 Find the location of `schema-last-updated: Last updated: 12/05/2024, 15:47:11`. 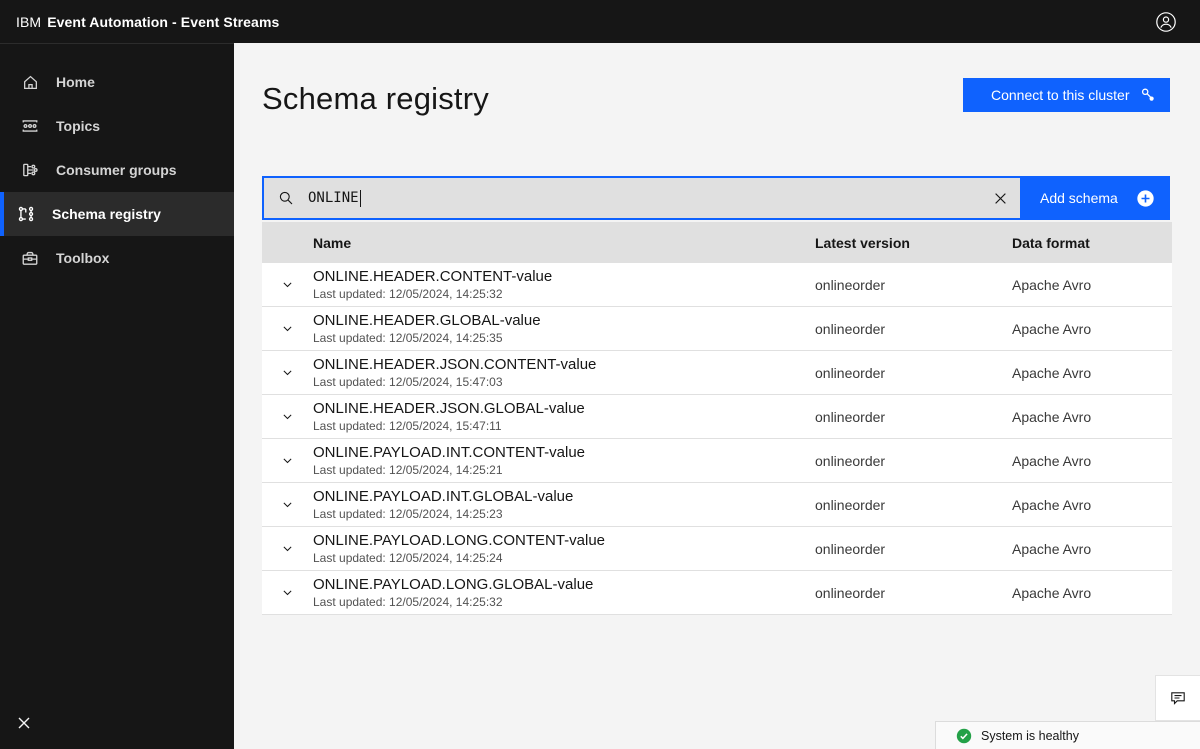

schema-last-updated: Last updated: 12/05/2024, 15:47:11 is located at coordinates (407, 426).